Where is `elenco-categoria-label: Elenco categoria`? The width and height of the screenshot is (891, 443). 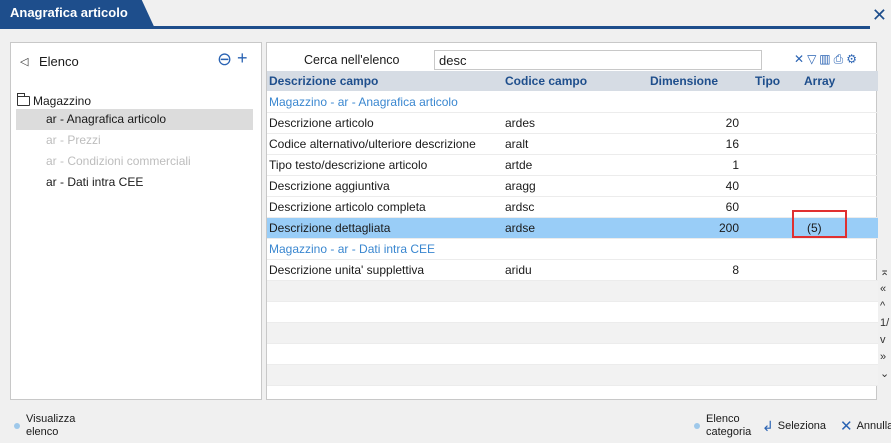
elenco-categoria-label: Elenco categoria is located at coordinates (729, 425).